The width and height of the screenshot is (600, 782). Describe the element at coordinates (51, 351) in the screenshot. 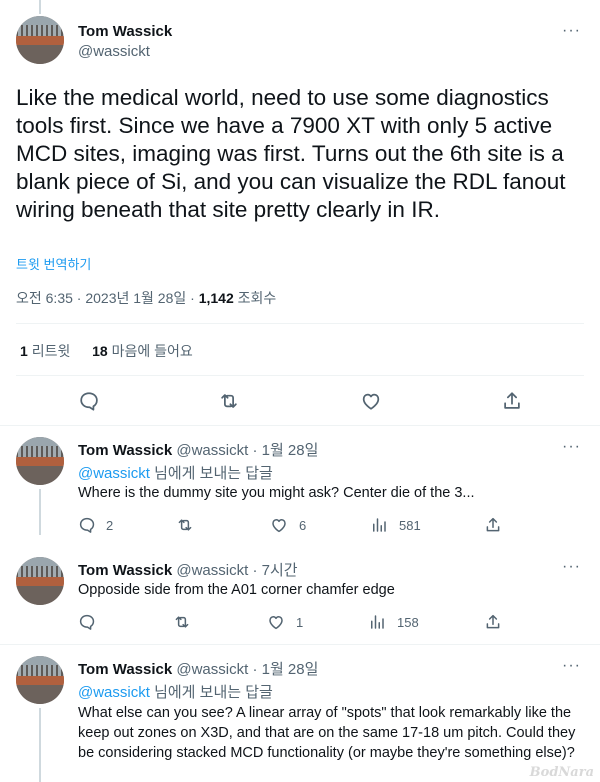

I see `retweets-label: 리트윗` at that location.